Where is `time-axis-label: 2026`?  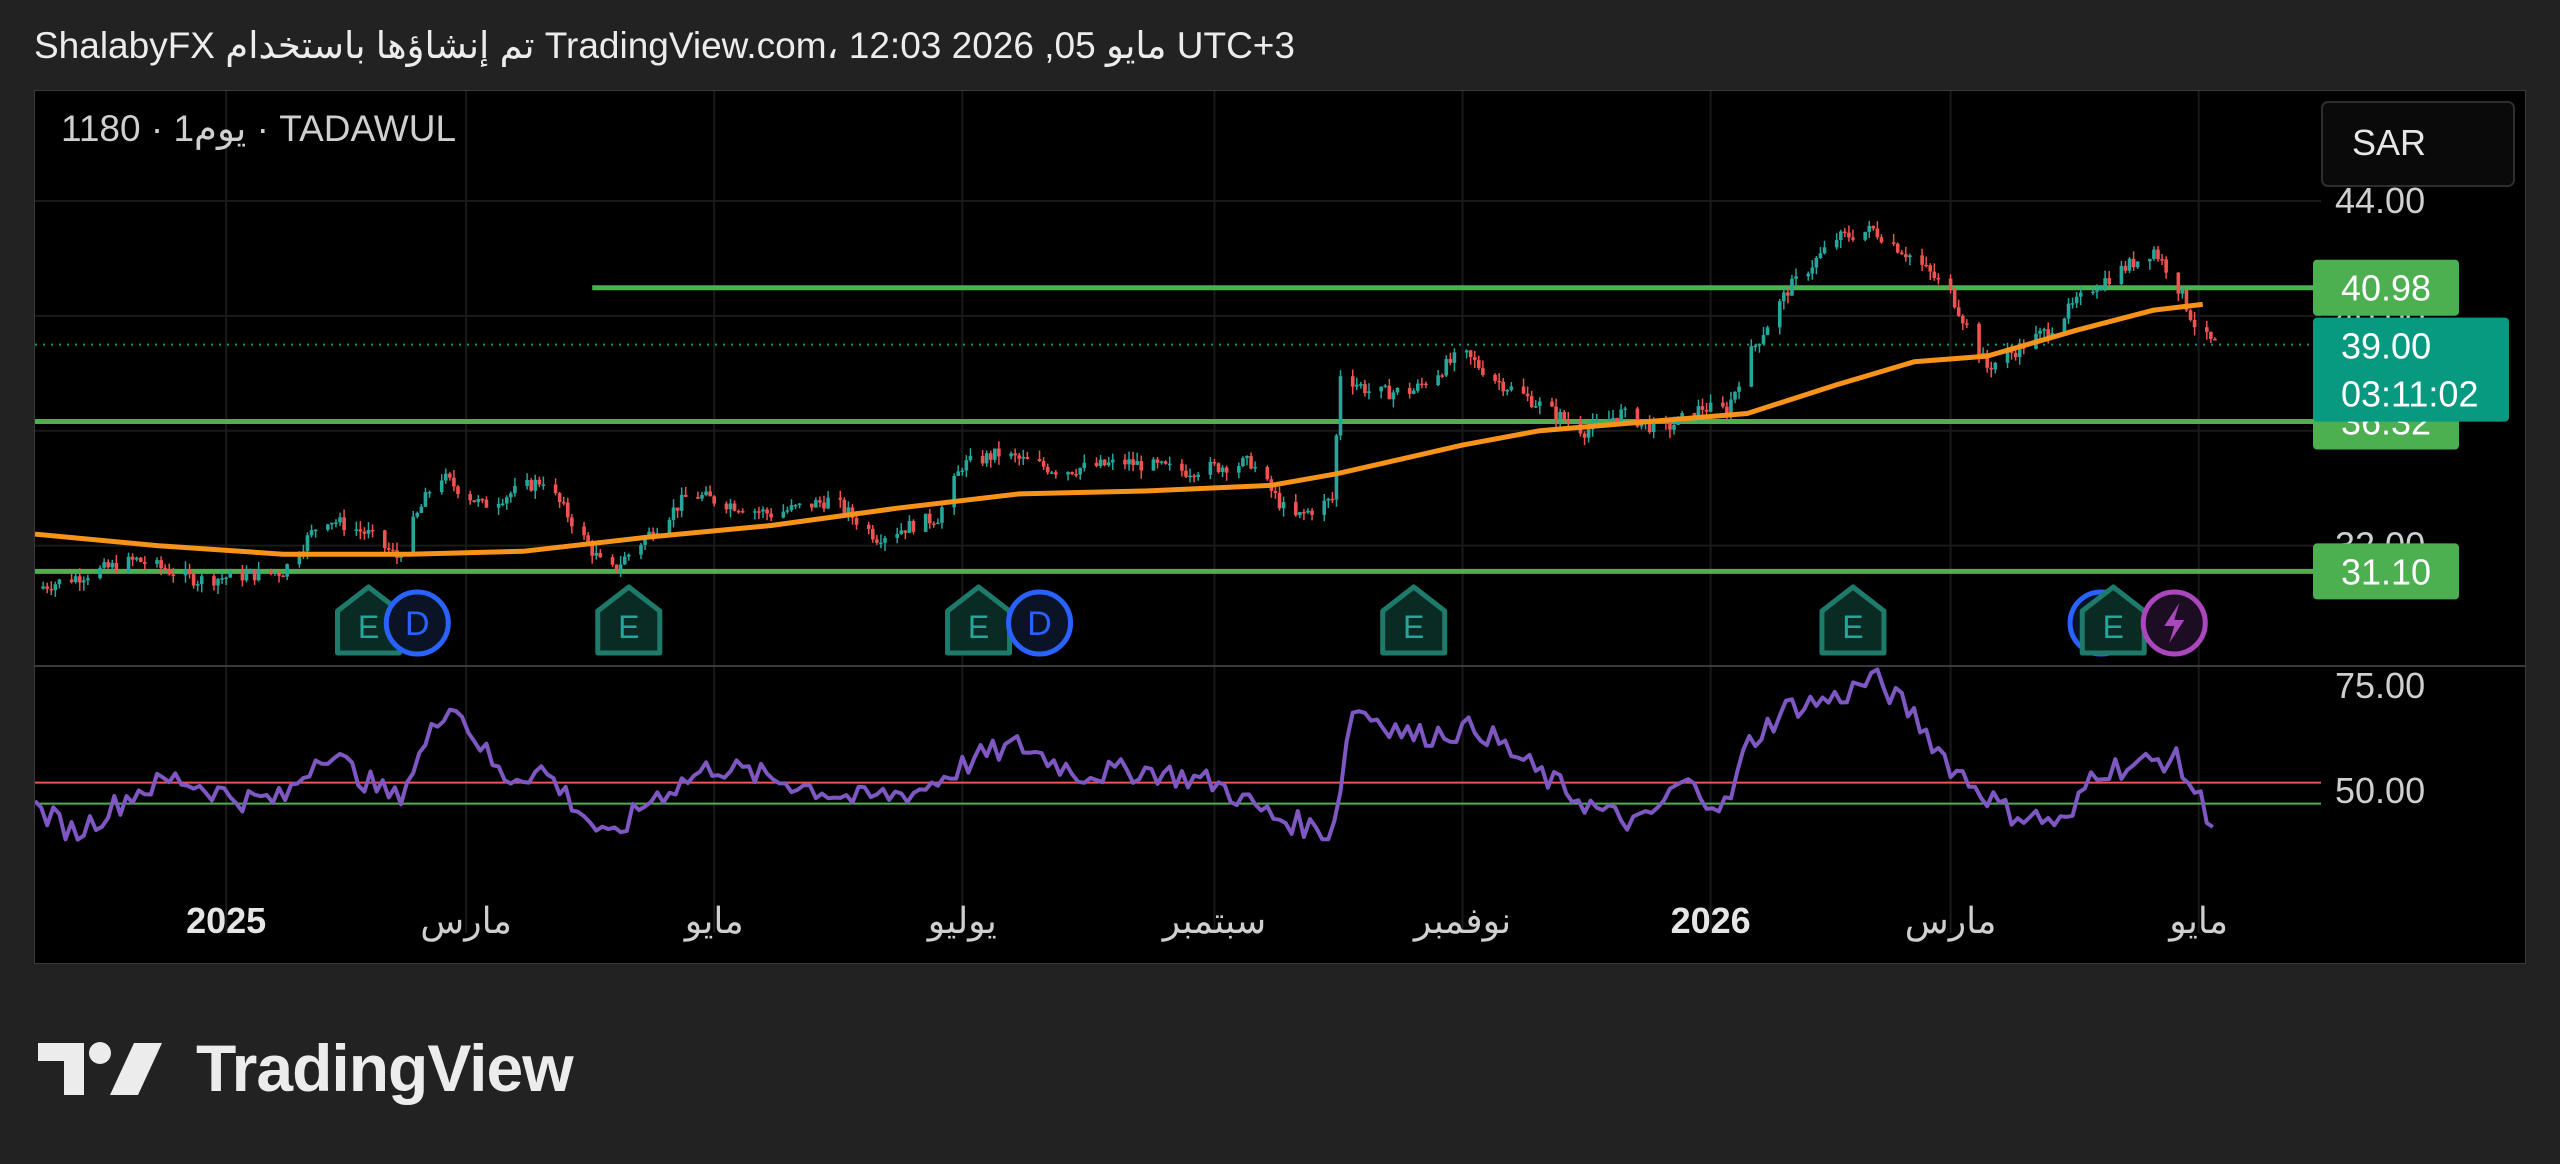 time-axis-label: 2026 is located at coordinates (1711, 920).